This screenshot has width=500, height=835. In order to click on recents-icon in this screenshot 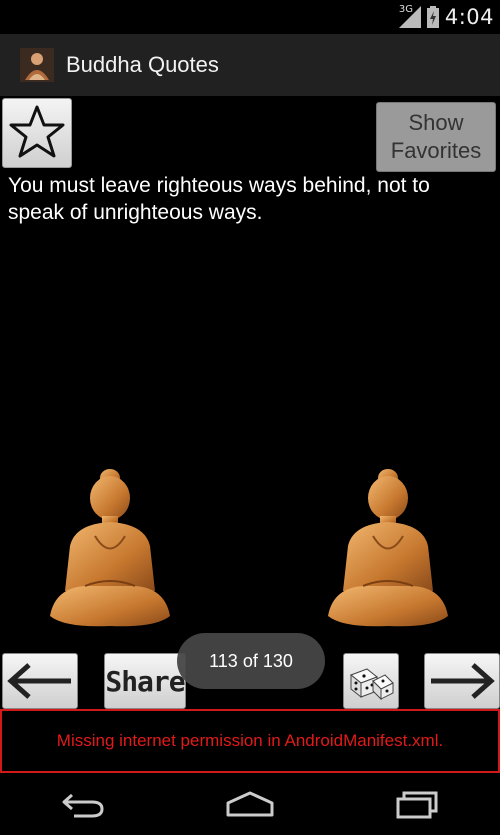, I will do `click(417, 805)`.